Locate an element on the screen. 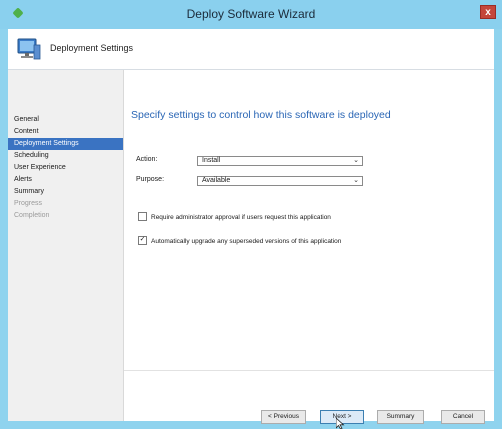 The image size is (502, 429). require-approval-checkbox is located at coordinates (142, 216).